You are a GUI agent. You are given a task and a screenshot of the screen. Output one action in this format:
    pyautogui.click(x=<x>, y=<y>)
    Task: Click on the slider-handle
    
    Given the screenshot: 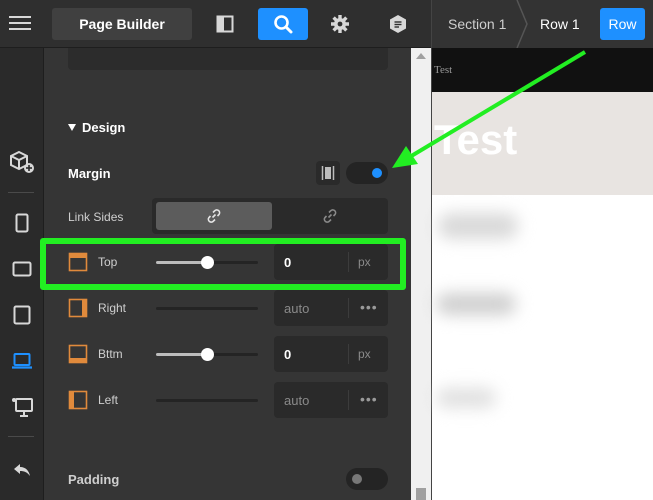 What is the action you would take?
    pyautogui.click(x=207, y=354)
    